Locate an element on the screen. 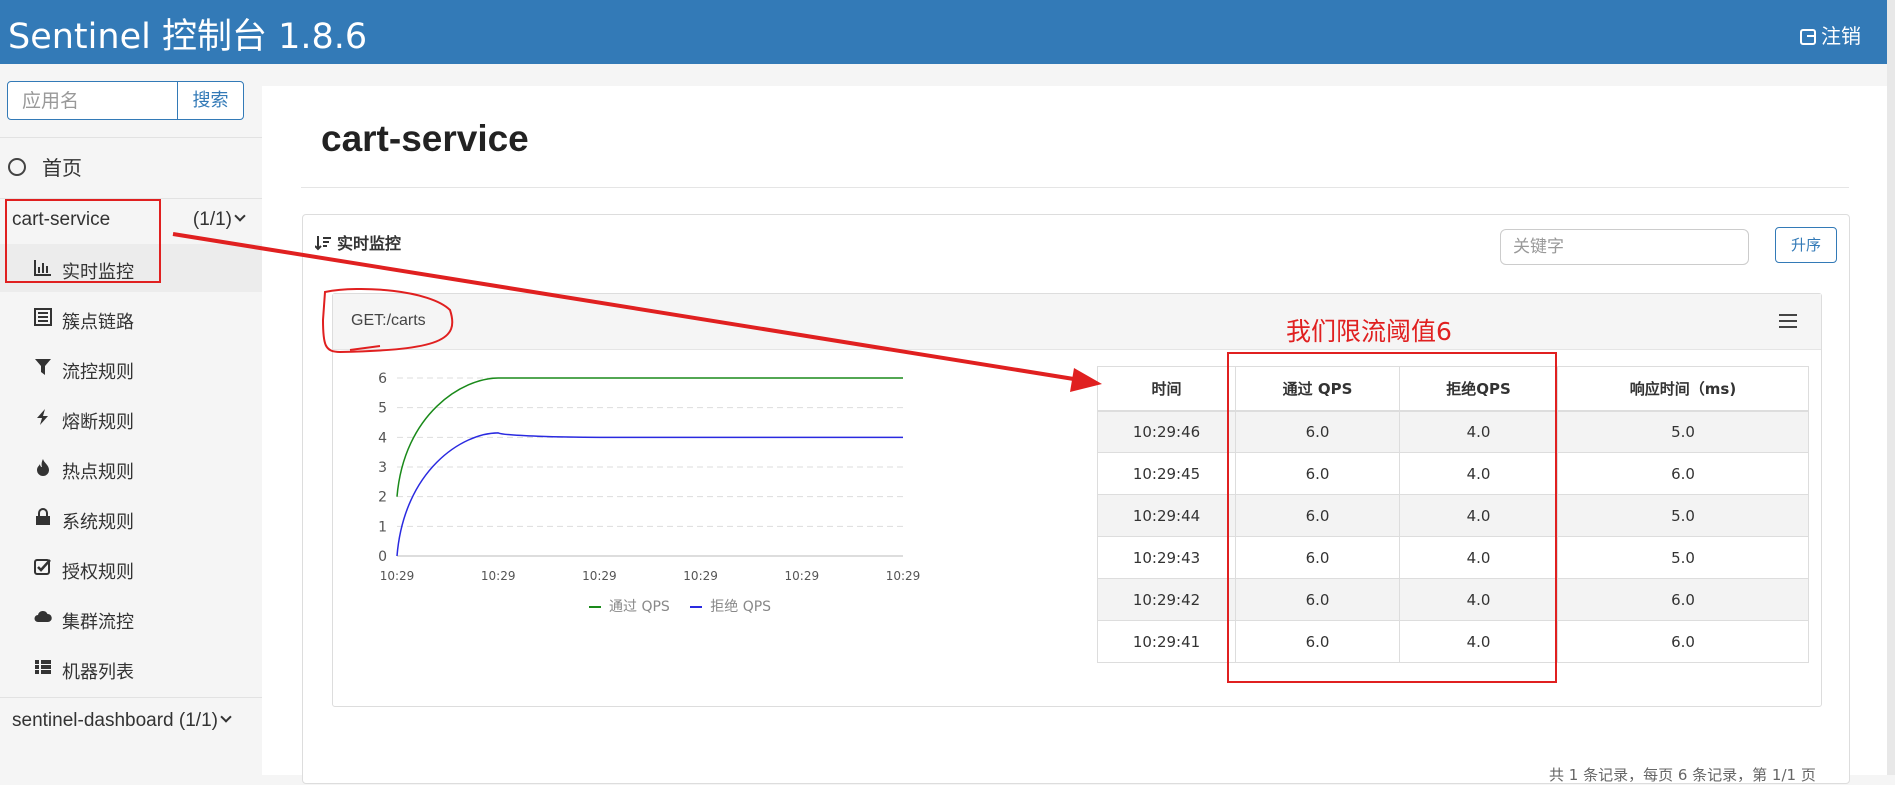 The width and height of the screenshot is (1895, 785). legend-item-block: 拒绝 QPS is located at coordinates (730, 606).